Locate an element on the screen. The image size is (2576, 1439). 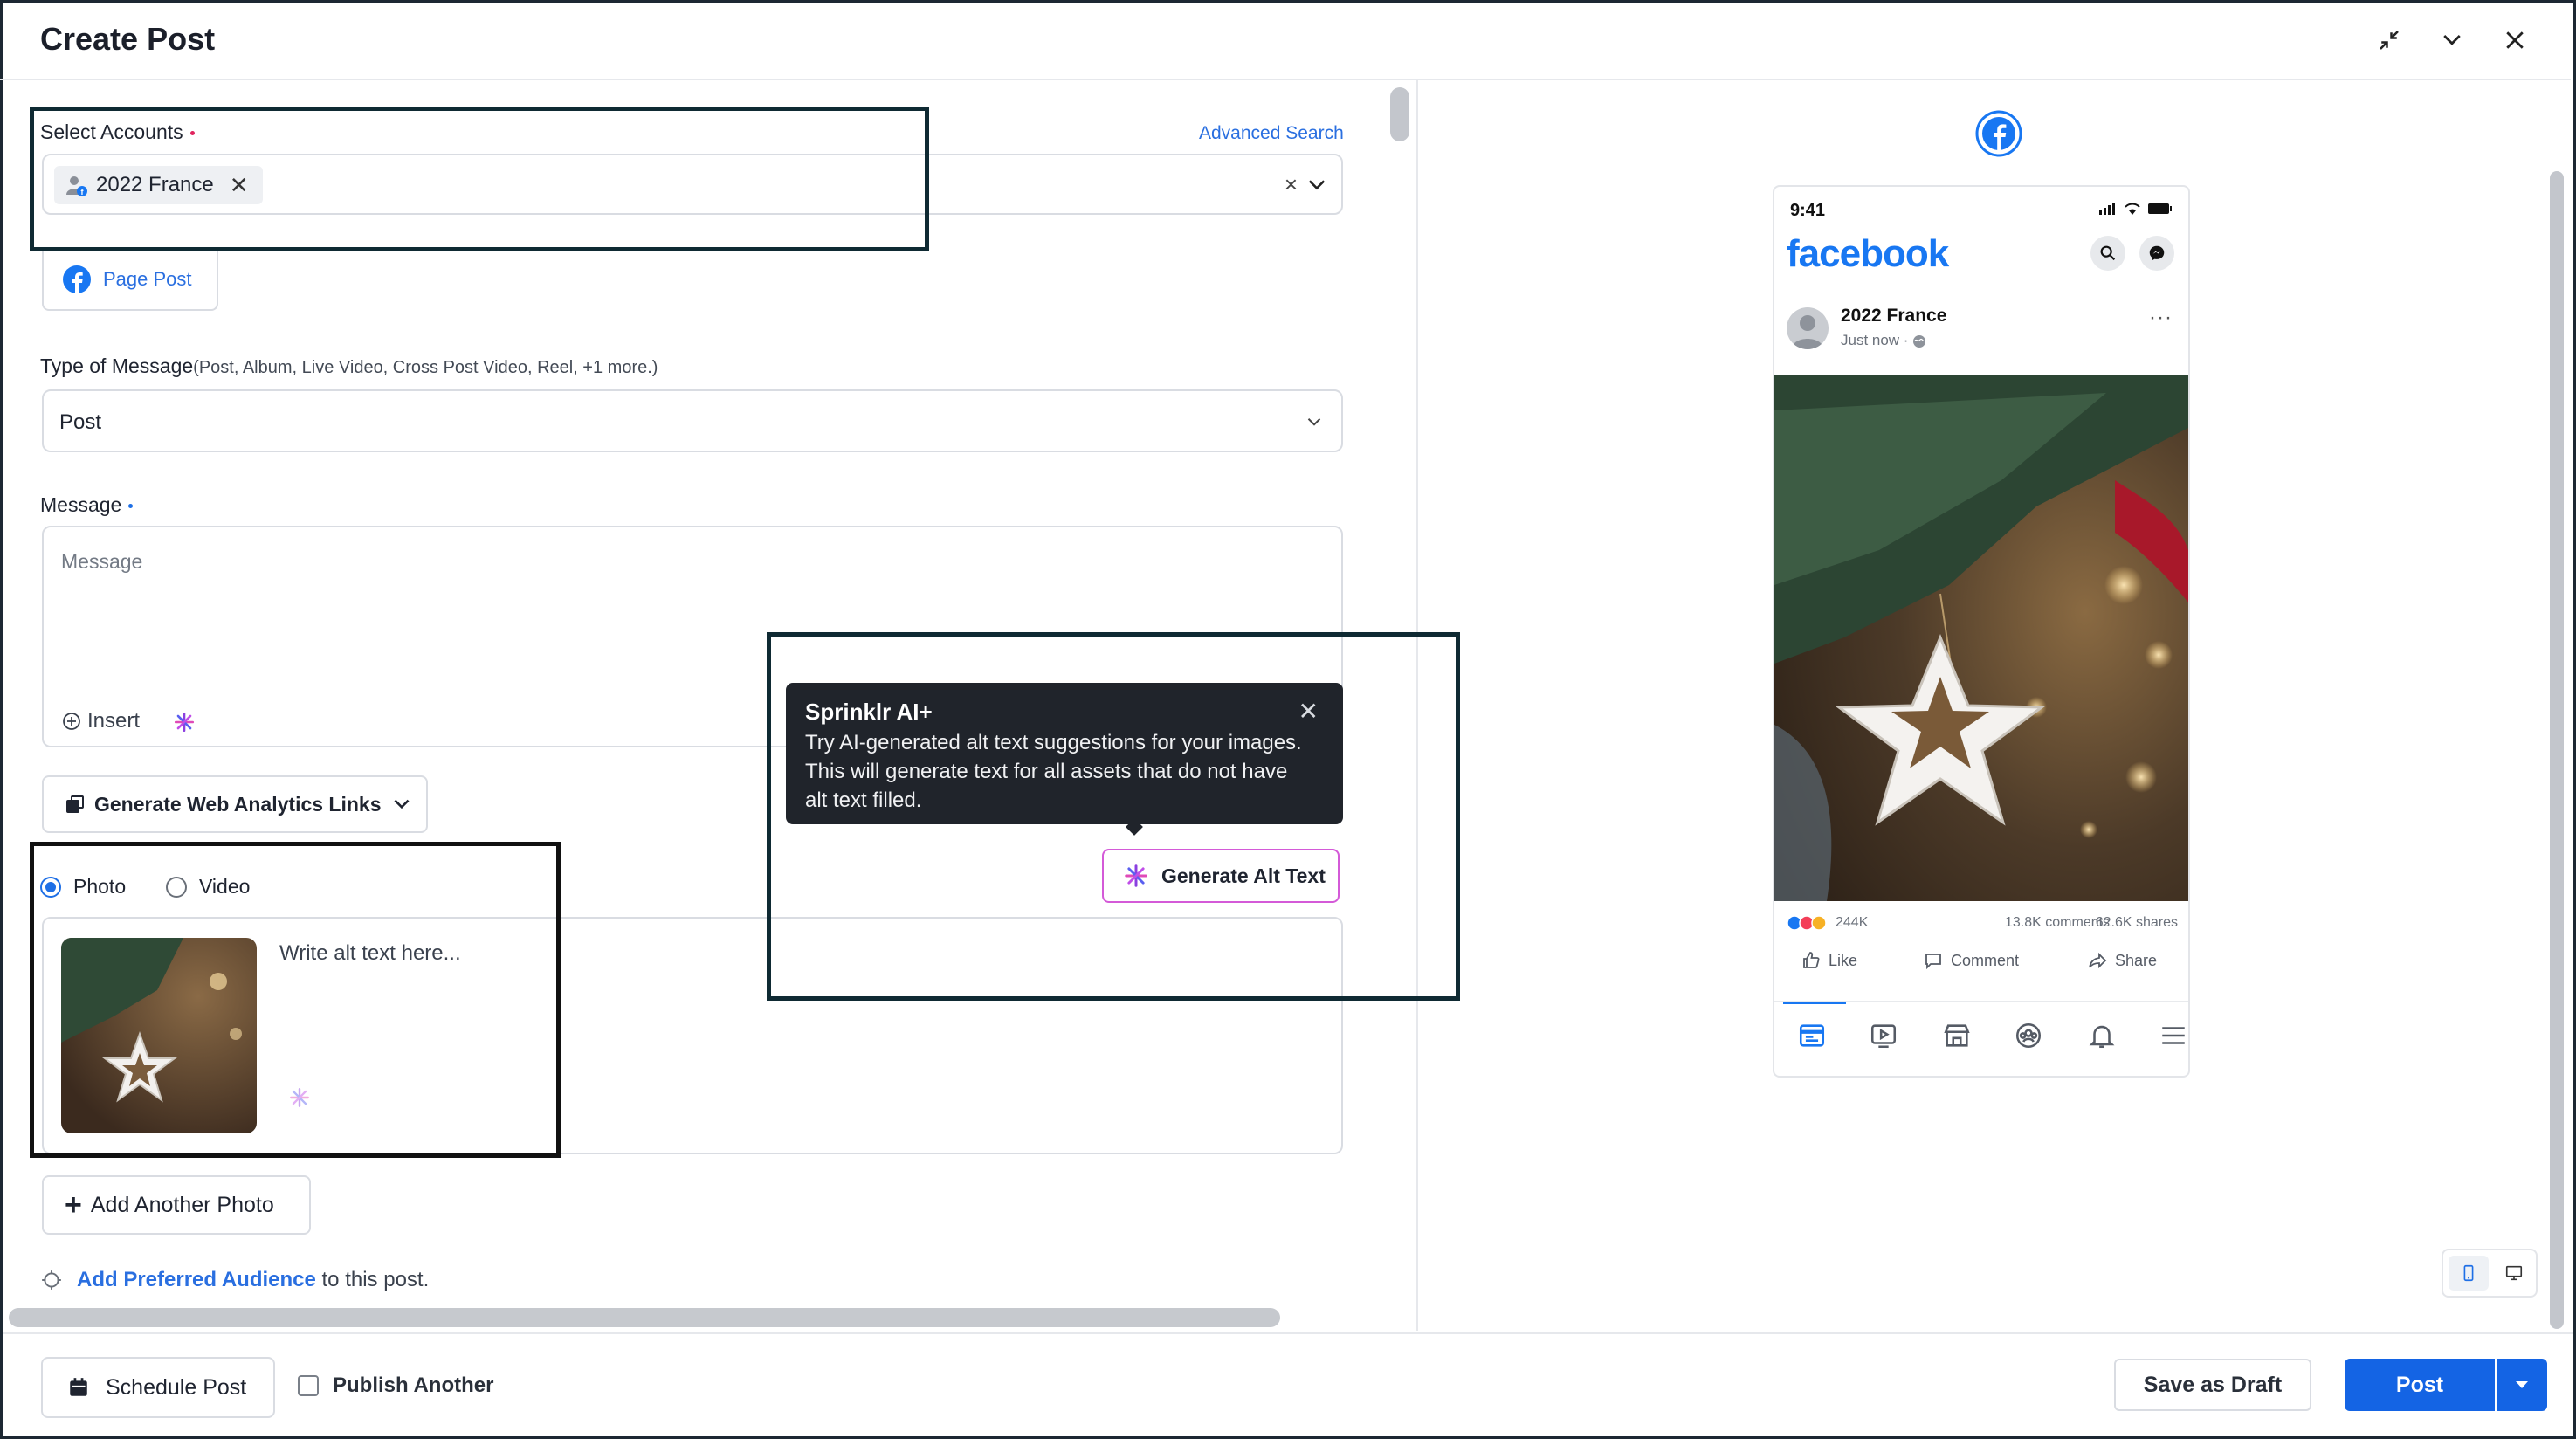
phone-bottom-nav is located at coordinates (1981, 1038).